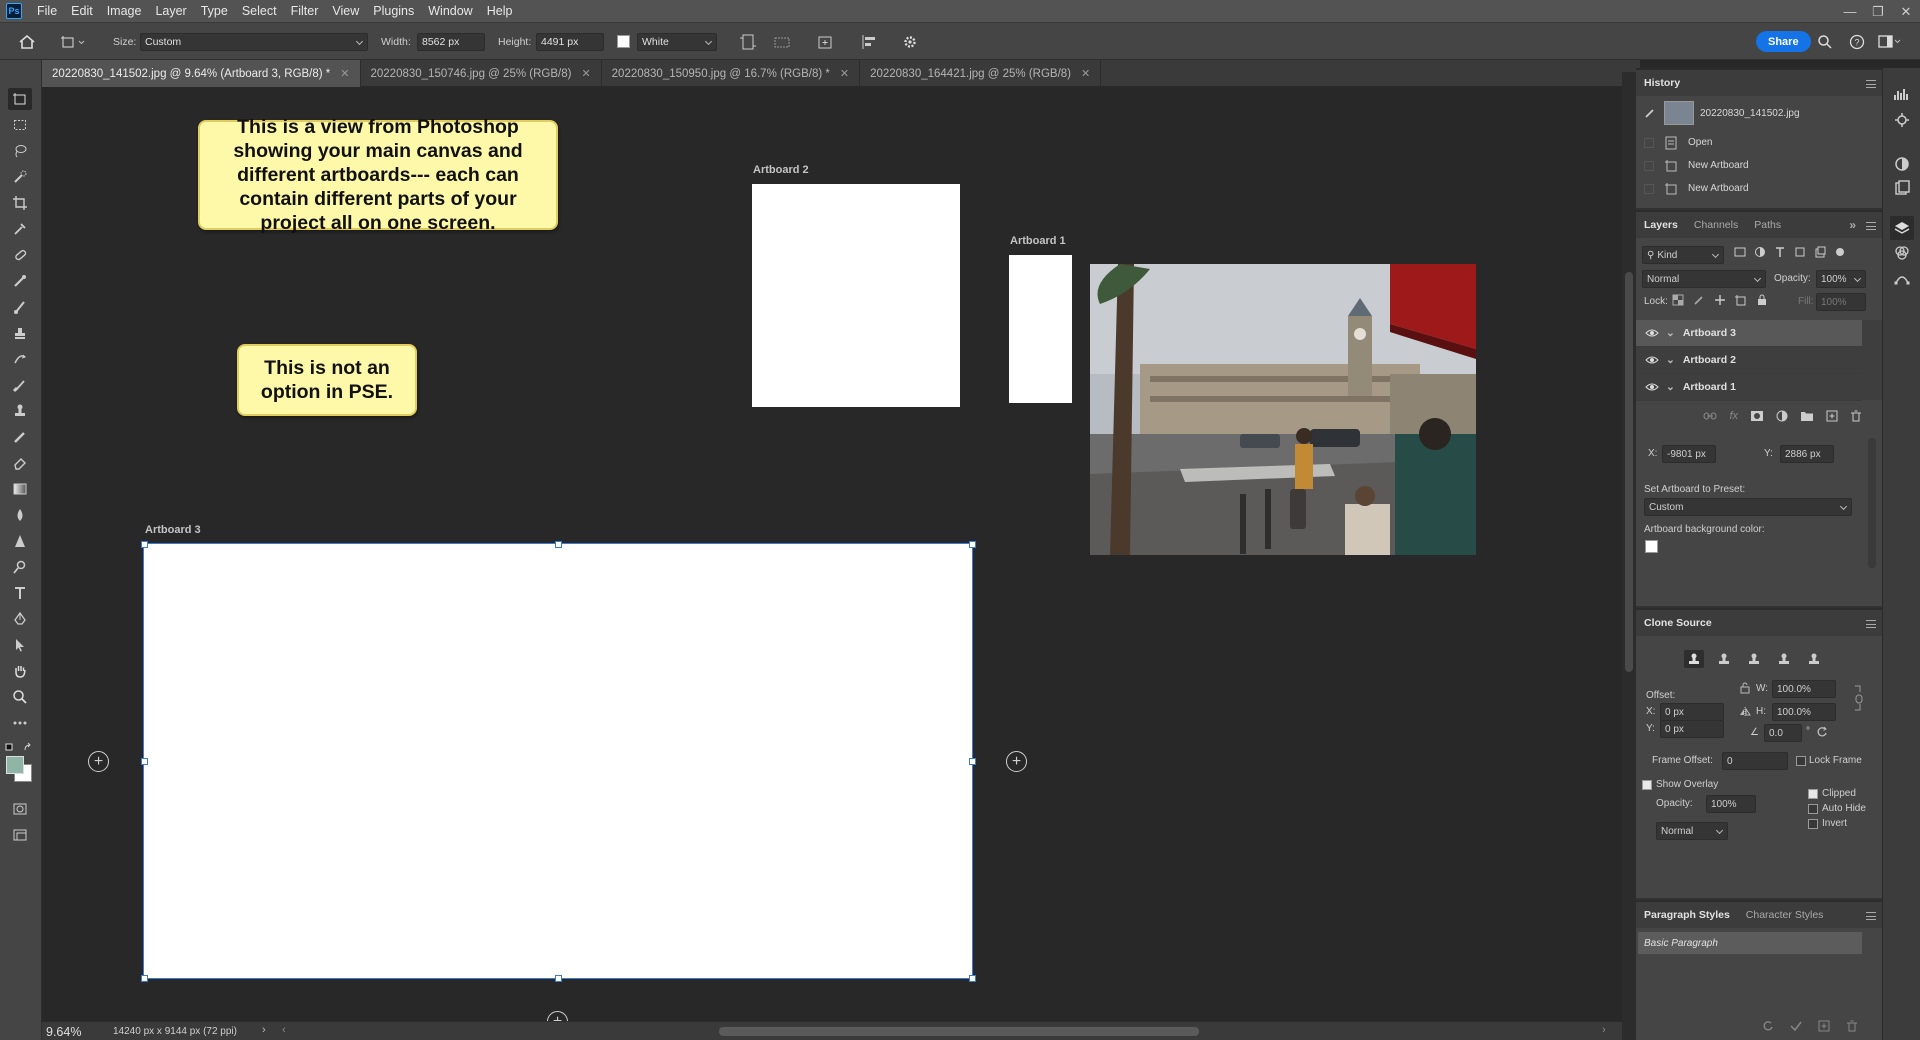 The height and width of the screenshot is (1040, 1920). What do you see at coordinates (124, 11) in the screenshot?
I see `menu-image: Image` at bounding box center [124, 11].